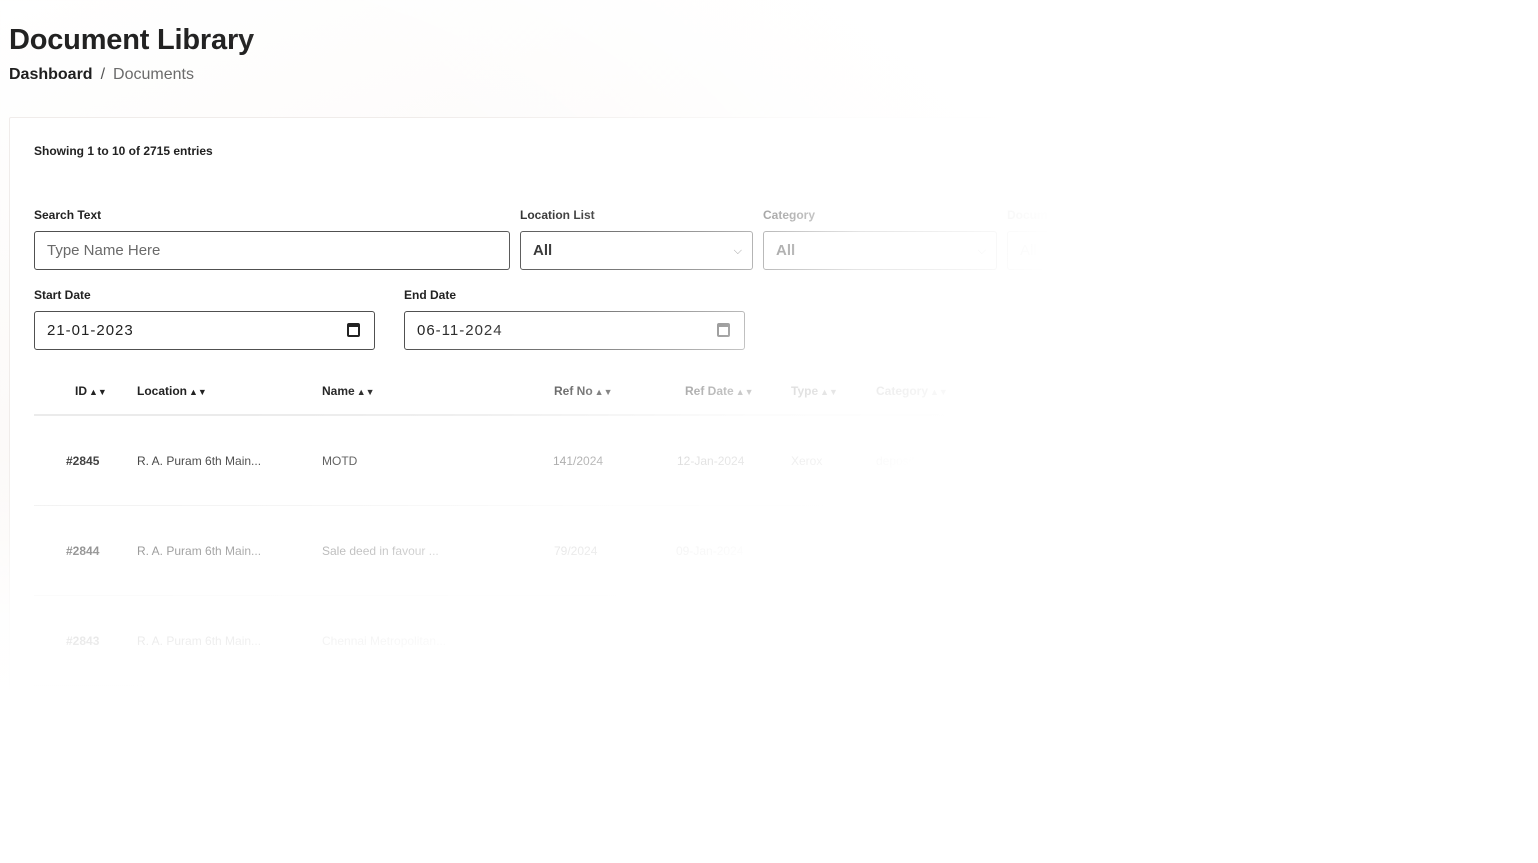 The width and height of the screenshot is (1538, 863). What do you see at coordinates (1381, 391) in the screenshot?
I see `column-header-action: Action` at bounding box center [1381, 391].